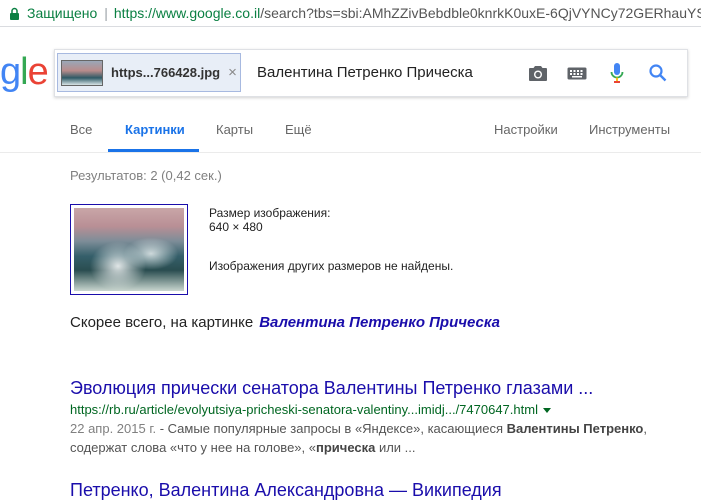 This screenshot has width=701, height=503. I want to click on search-image-chip: https...766428.jpg ×, so click(149, 72).